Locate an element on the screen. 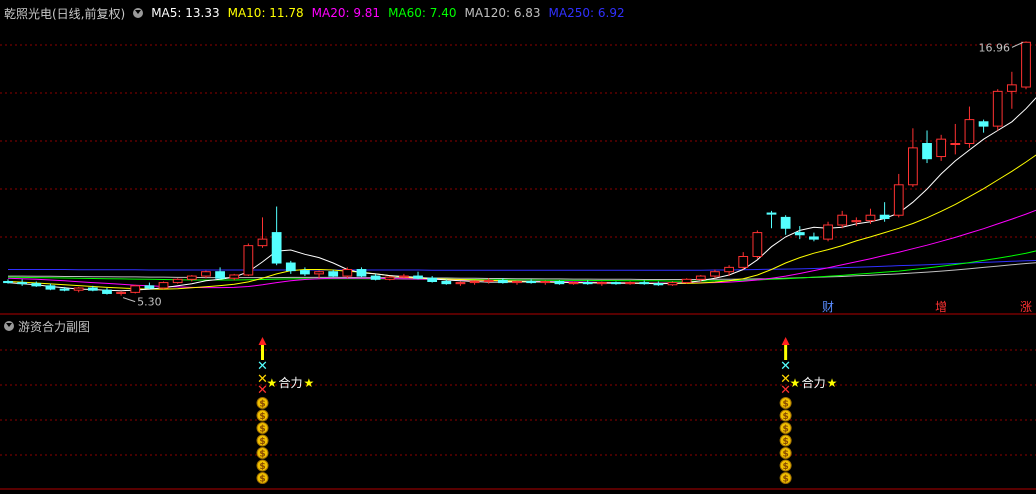 The image size is (1036, 494). event-marker: 涨 is located at coordinates (1026, 306).